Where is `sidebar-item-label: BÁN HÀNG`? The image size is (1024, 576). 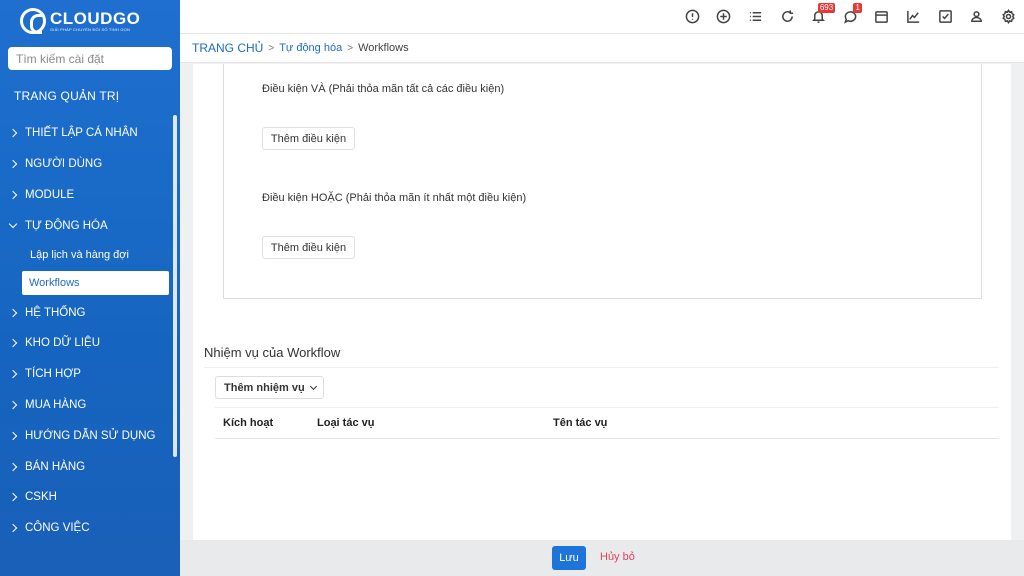 sidebar-item-label: BÁN HÀNG is located at coordinates (55, 466).